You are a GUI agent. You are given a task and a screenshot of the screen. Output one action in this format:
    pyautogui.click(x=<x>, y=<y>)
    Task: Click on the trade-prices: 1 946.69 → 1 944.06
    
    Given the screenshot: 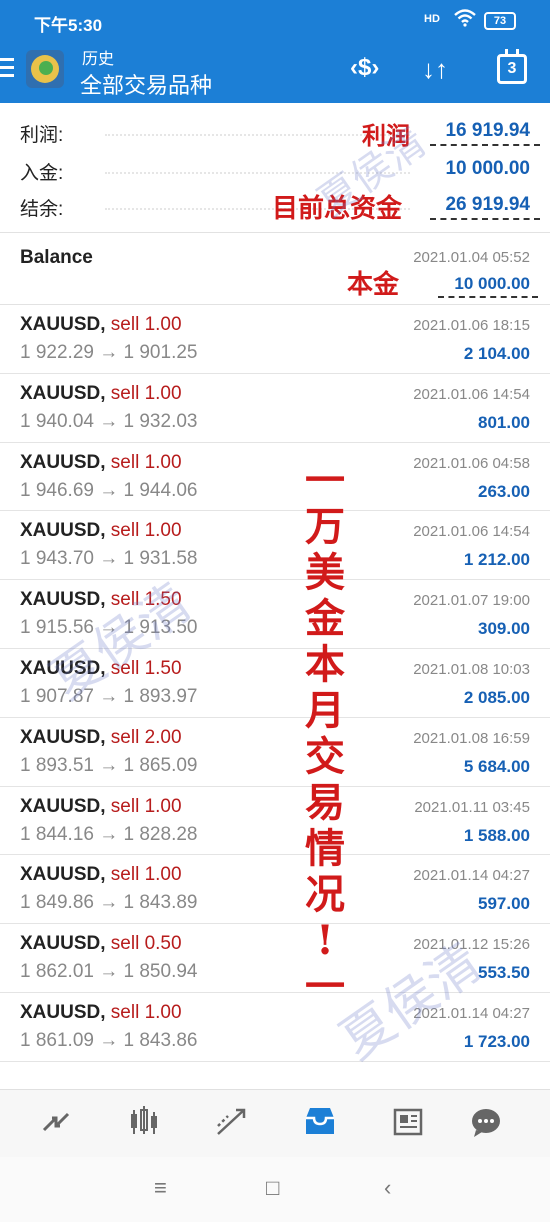 What is the action you would take?
    pyautogui.click(x=109, y=490)
    